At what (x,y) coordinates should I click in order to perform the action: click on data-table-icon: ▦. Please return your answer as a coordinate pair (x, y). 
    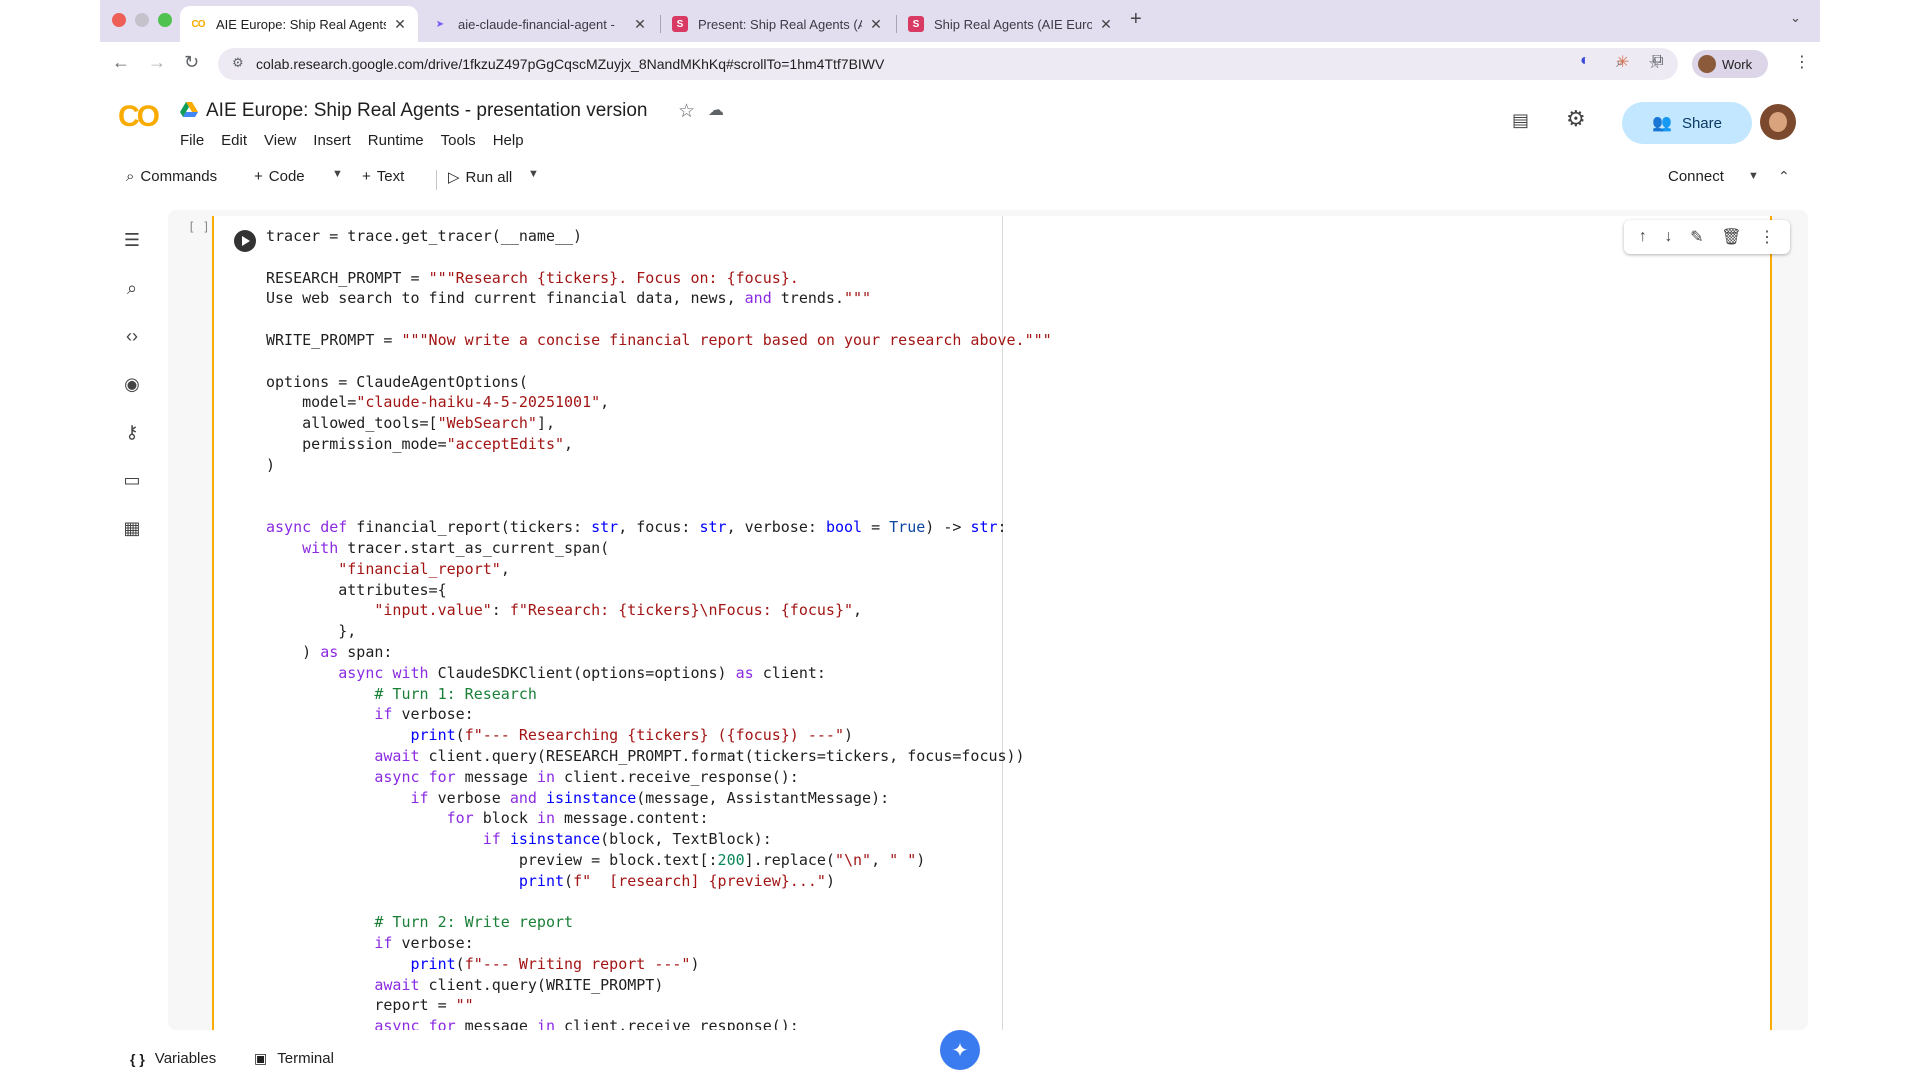
    Looking at the image, I should click on (132, 528).